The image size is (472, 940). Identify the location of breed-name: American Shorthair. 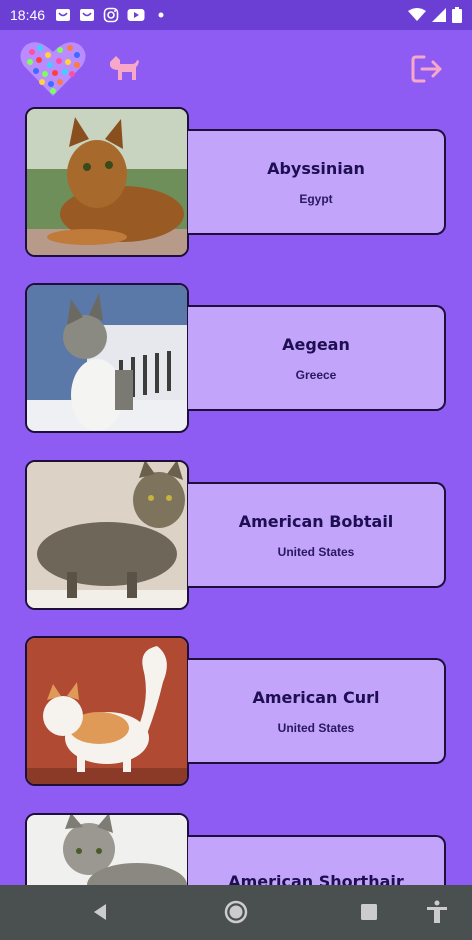
(316, 878).